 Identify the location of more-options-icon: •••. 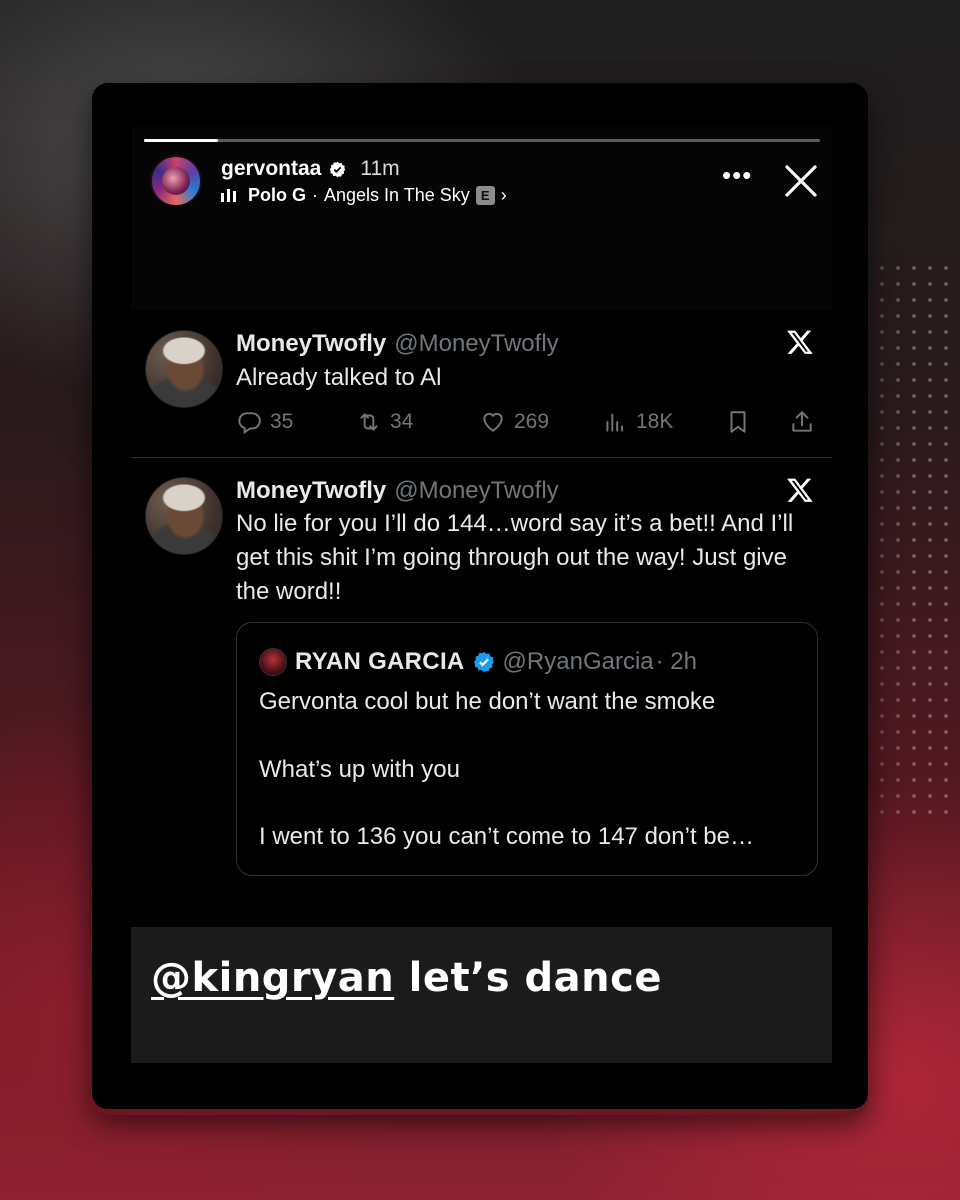
(737, 175).